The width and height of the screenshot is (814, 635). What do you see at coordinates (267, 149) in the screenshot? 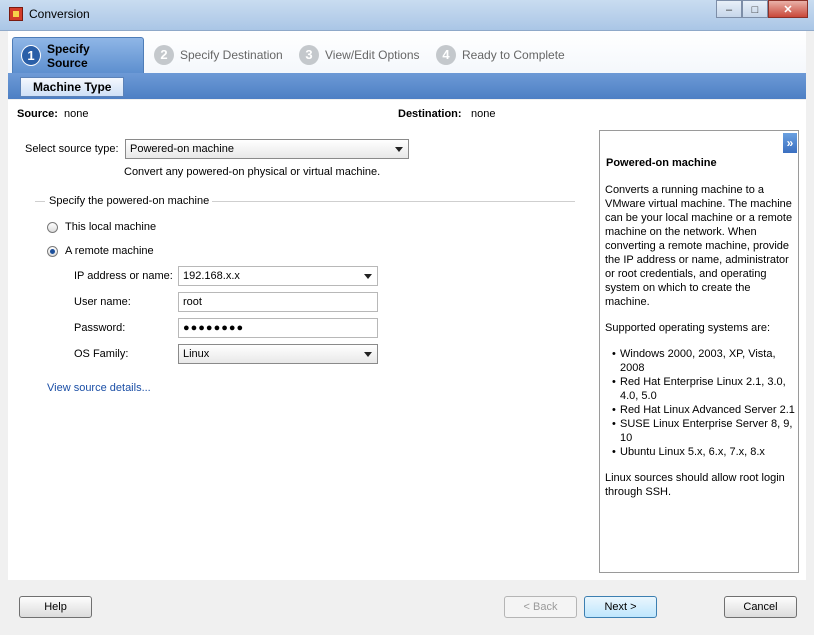
I see `source-type-select: Powered-on machine` at bounding box center [267, 149].